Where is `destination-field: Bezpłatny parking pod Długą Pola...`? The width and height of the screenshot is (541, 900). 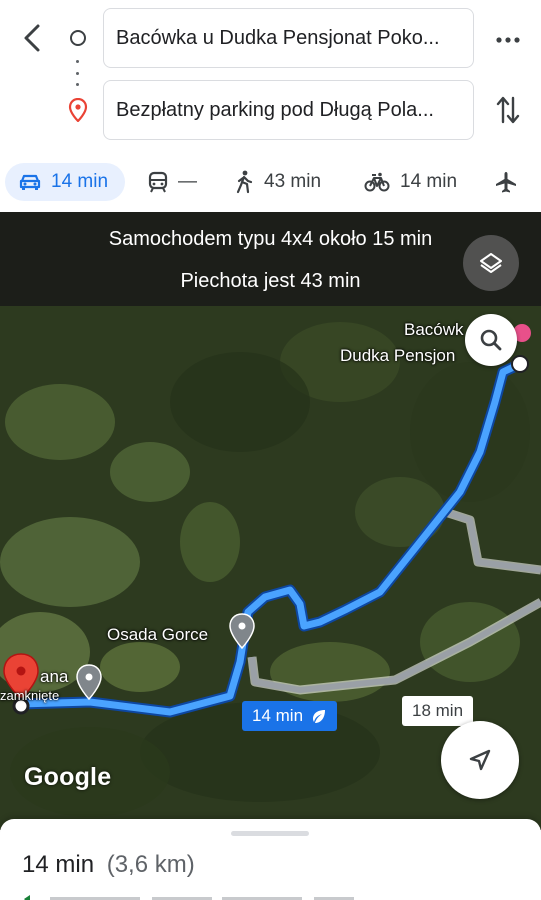 destination-field: Bezpłatny parking pod Długą Pola... is located at coordinates (288, 110).